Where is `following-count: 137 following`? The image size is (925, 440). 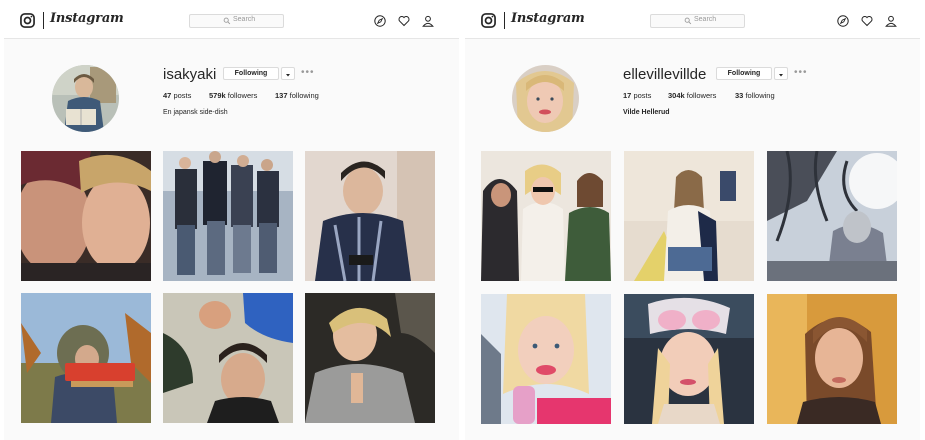 following-count: 137 following is located at coordinates (297, 95).